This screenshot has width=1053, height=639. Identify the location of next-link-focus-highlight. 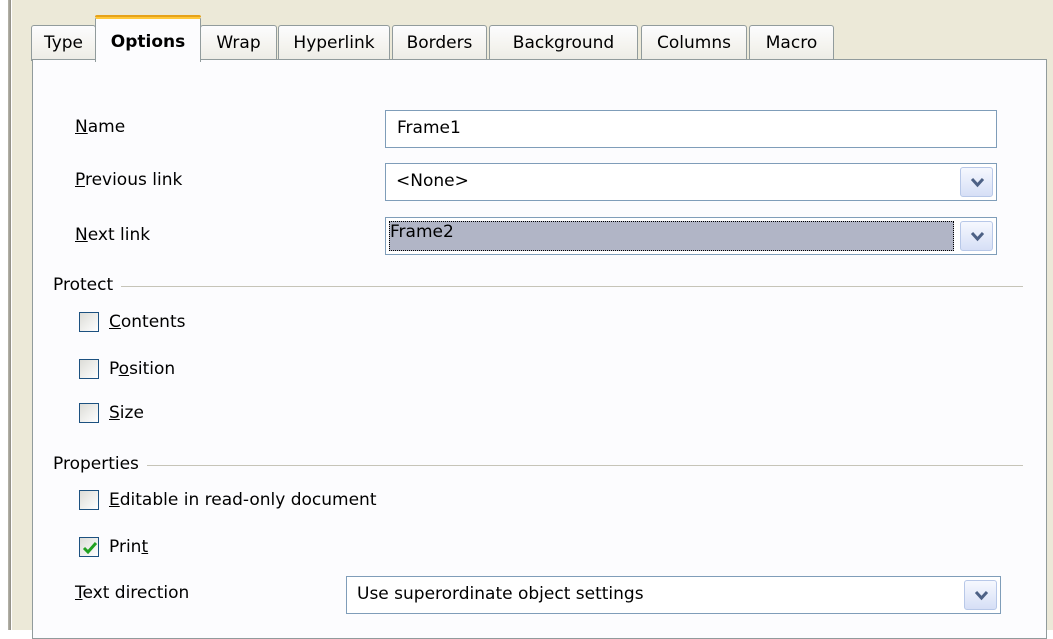
(671, 236).